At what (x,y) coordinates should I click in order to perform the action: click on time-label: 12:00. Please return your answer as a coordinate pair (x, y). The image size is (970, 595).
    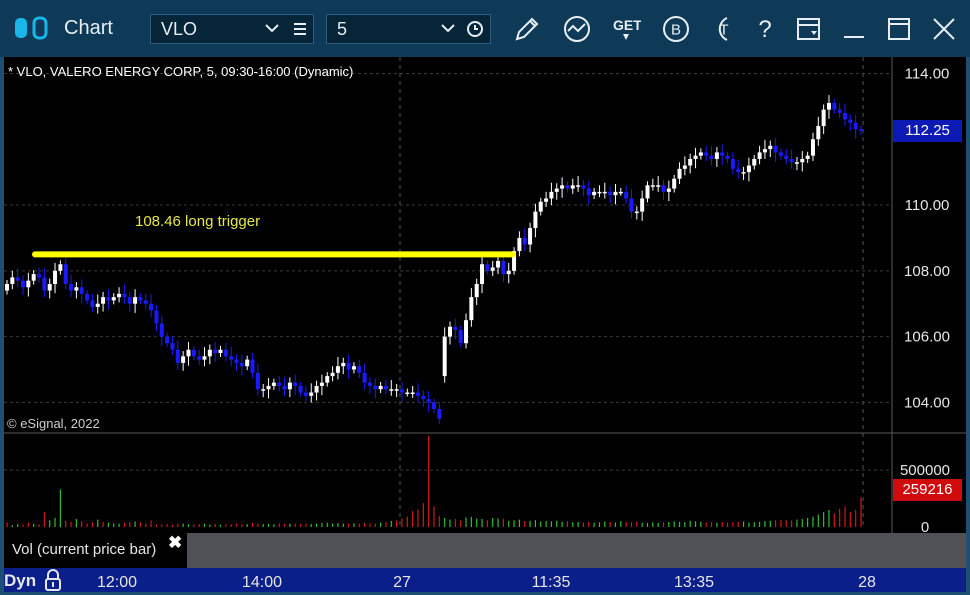
    Looking at the image, I should click on (117, 582).